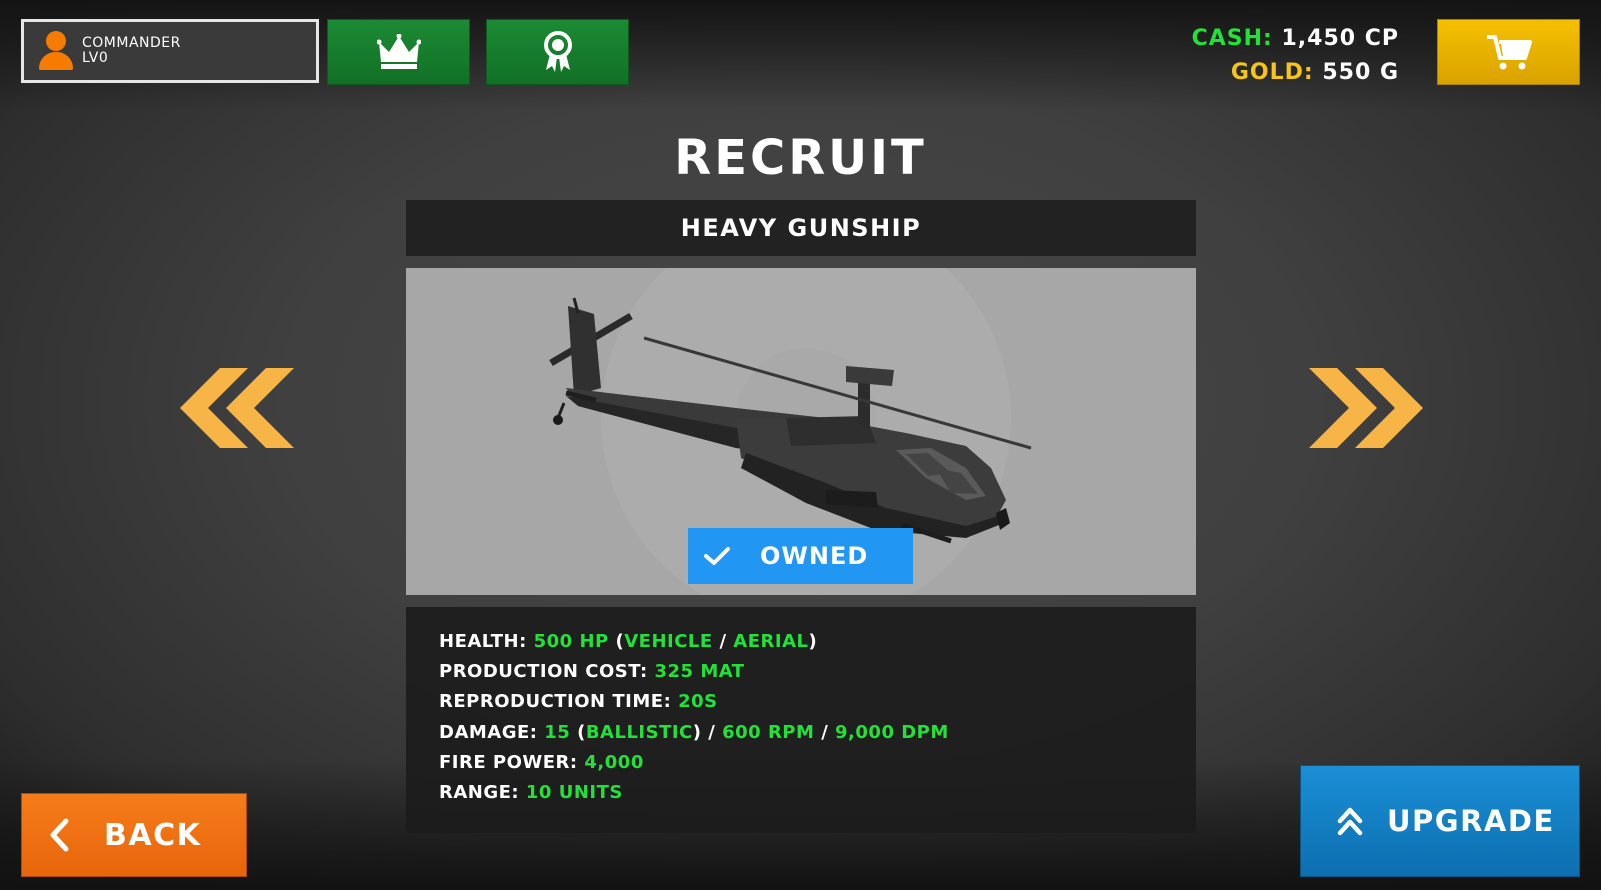 The image size is (1601, 890). Describe the element at coordinates (698, 702) in the screenshot. I see `stat-time-value: 20S` at that location.